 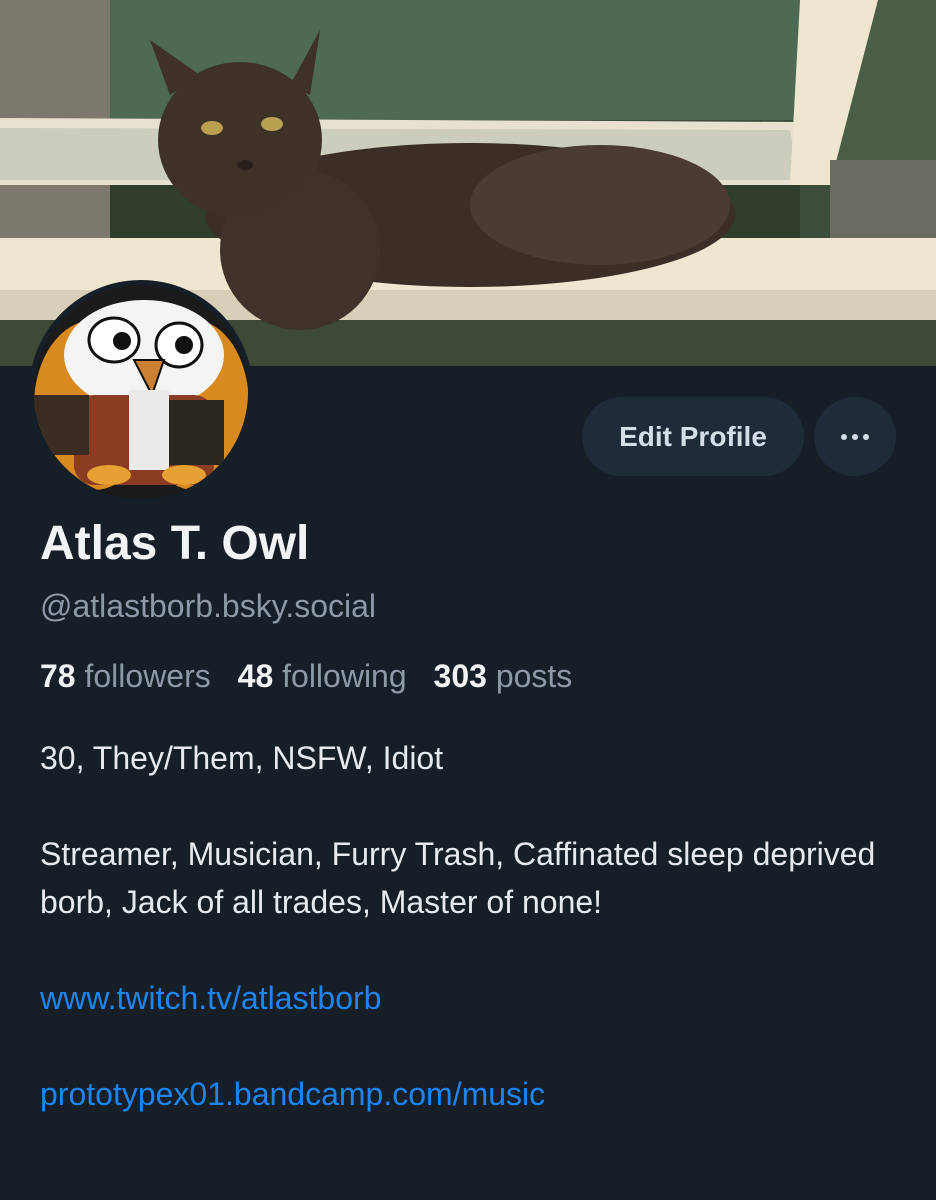 I want to click on owl-avatar-image, so click(x=141, y=392).